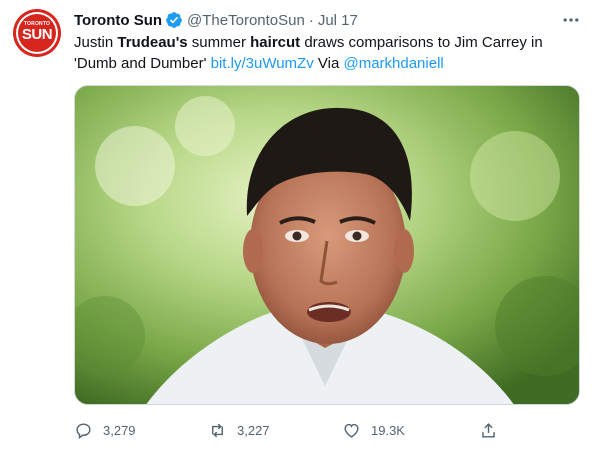  I want to click on text-segment: summer, so click(219, 42).